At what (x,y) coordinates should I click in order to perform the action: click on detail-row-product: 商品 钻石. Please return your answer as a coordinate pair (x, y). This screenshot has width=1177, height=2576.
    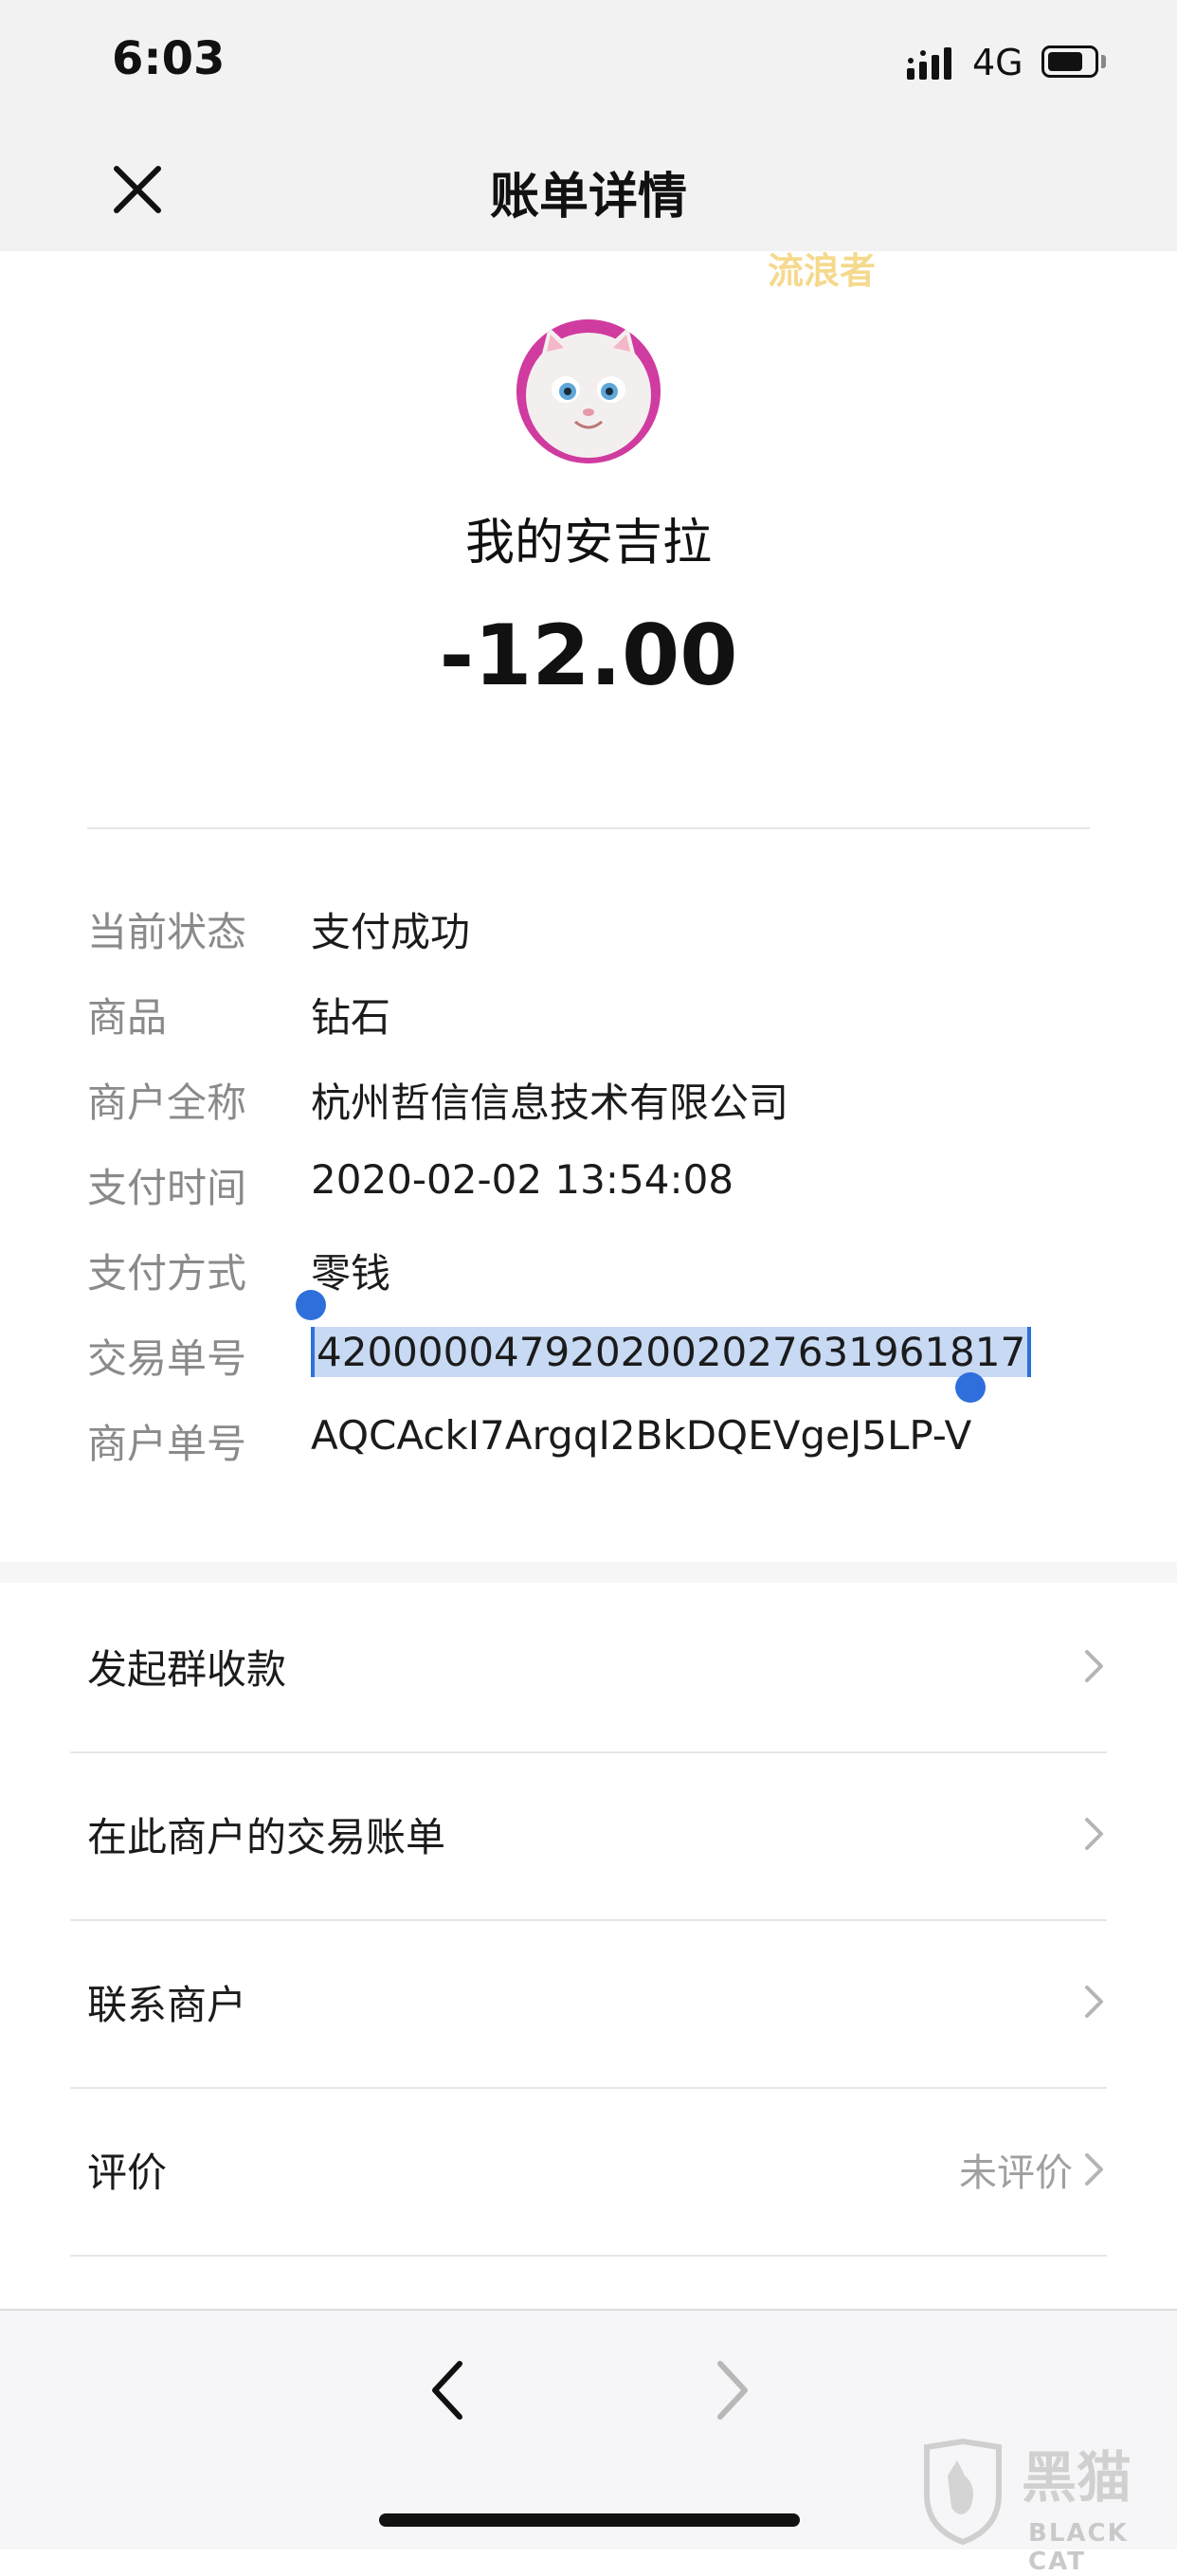
    Looking at the image, I should click on (608, 1019).